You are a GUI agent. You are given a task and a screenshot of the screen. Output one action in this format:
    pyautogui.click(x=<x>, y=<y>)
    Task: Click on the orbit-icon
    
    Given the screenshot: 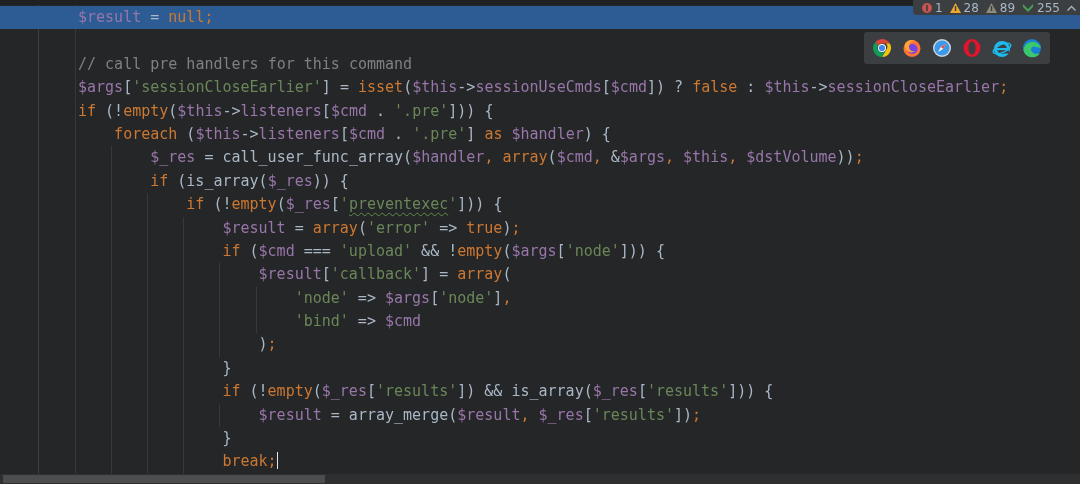 What is the action you would take?
    pyautogui.click(x=1002, y=48)
    